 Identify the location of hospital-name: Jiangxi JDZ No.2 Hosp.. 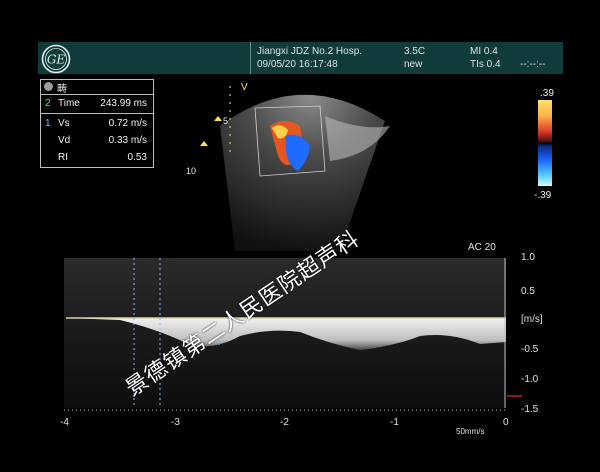
(310, 51).